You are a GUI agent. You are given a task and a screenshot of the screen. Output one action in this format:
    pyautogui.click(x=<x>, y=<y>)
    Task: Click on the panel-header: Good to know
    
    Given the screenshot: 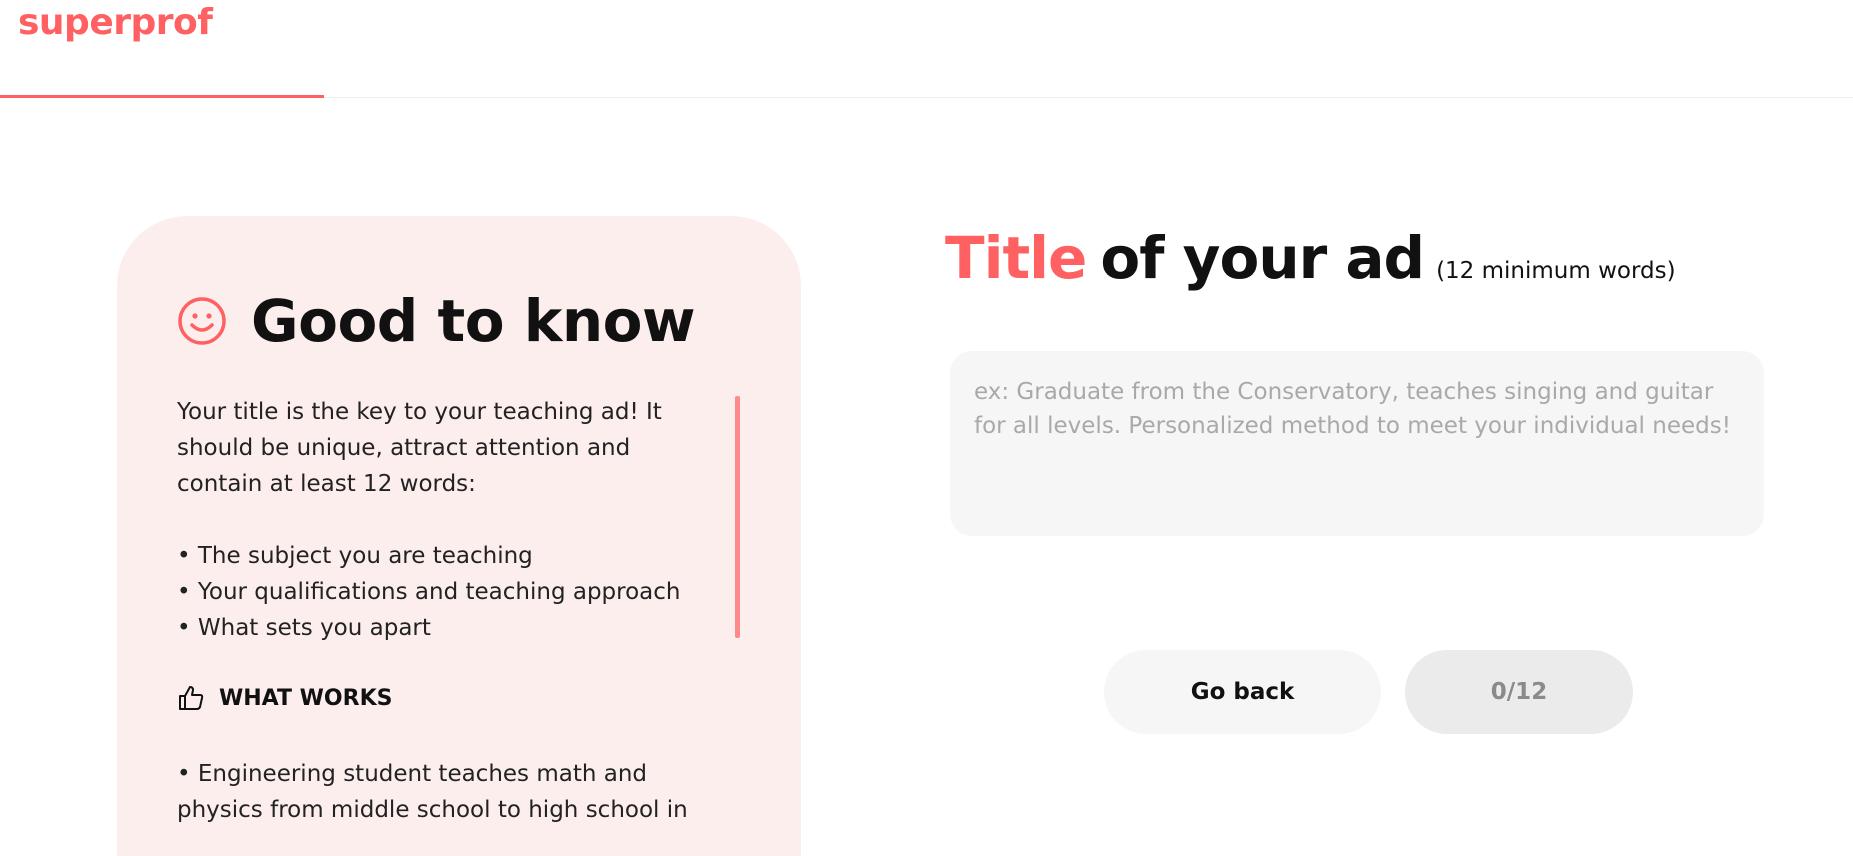 What is the action you would take?
    pyautogui.click(x=436, y=321)
    